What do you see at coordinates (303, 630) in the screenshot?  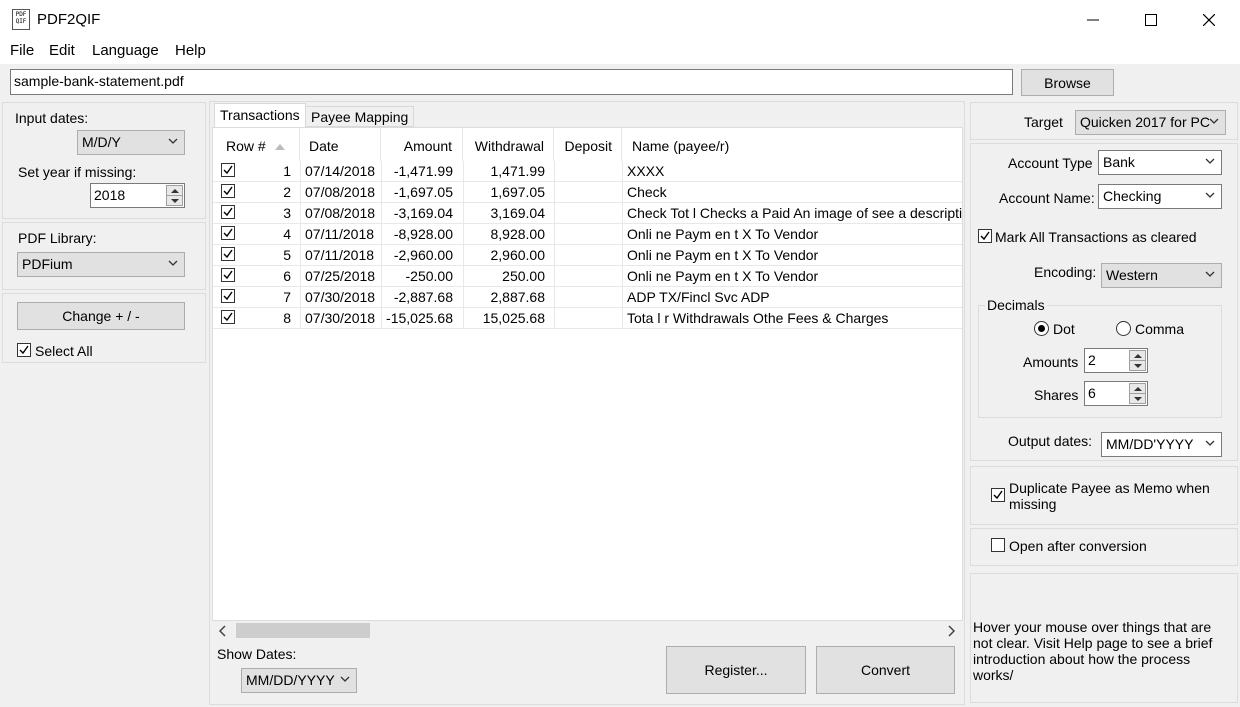 I see `scrollbar-thumb` at bounding box center [303, 630].